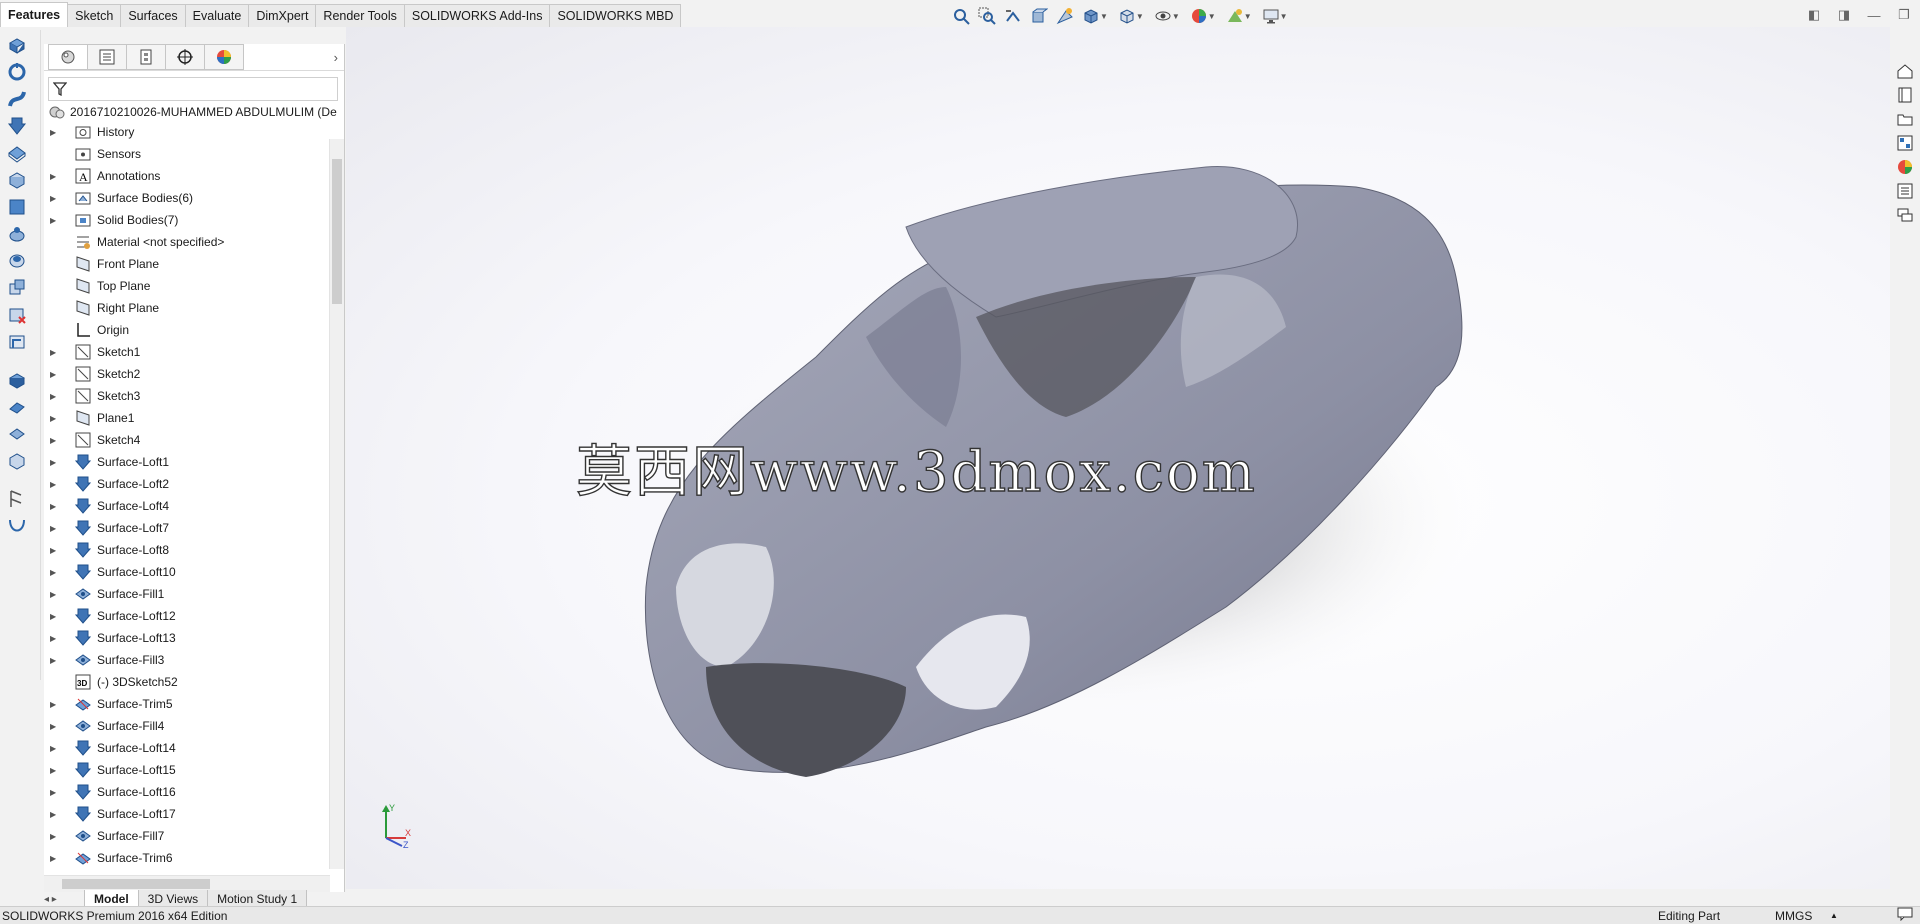 This screenshot has width=1920, height=924. I want to click on tree-node: ▶ Surface-Loft15, so click(187, 770).